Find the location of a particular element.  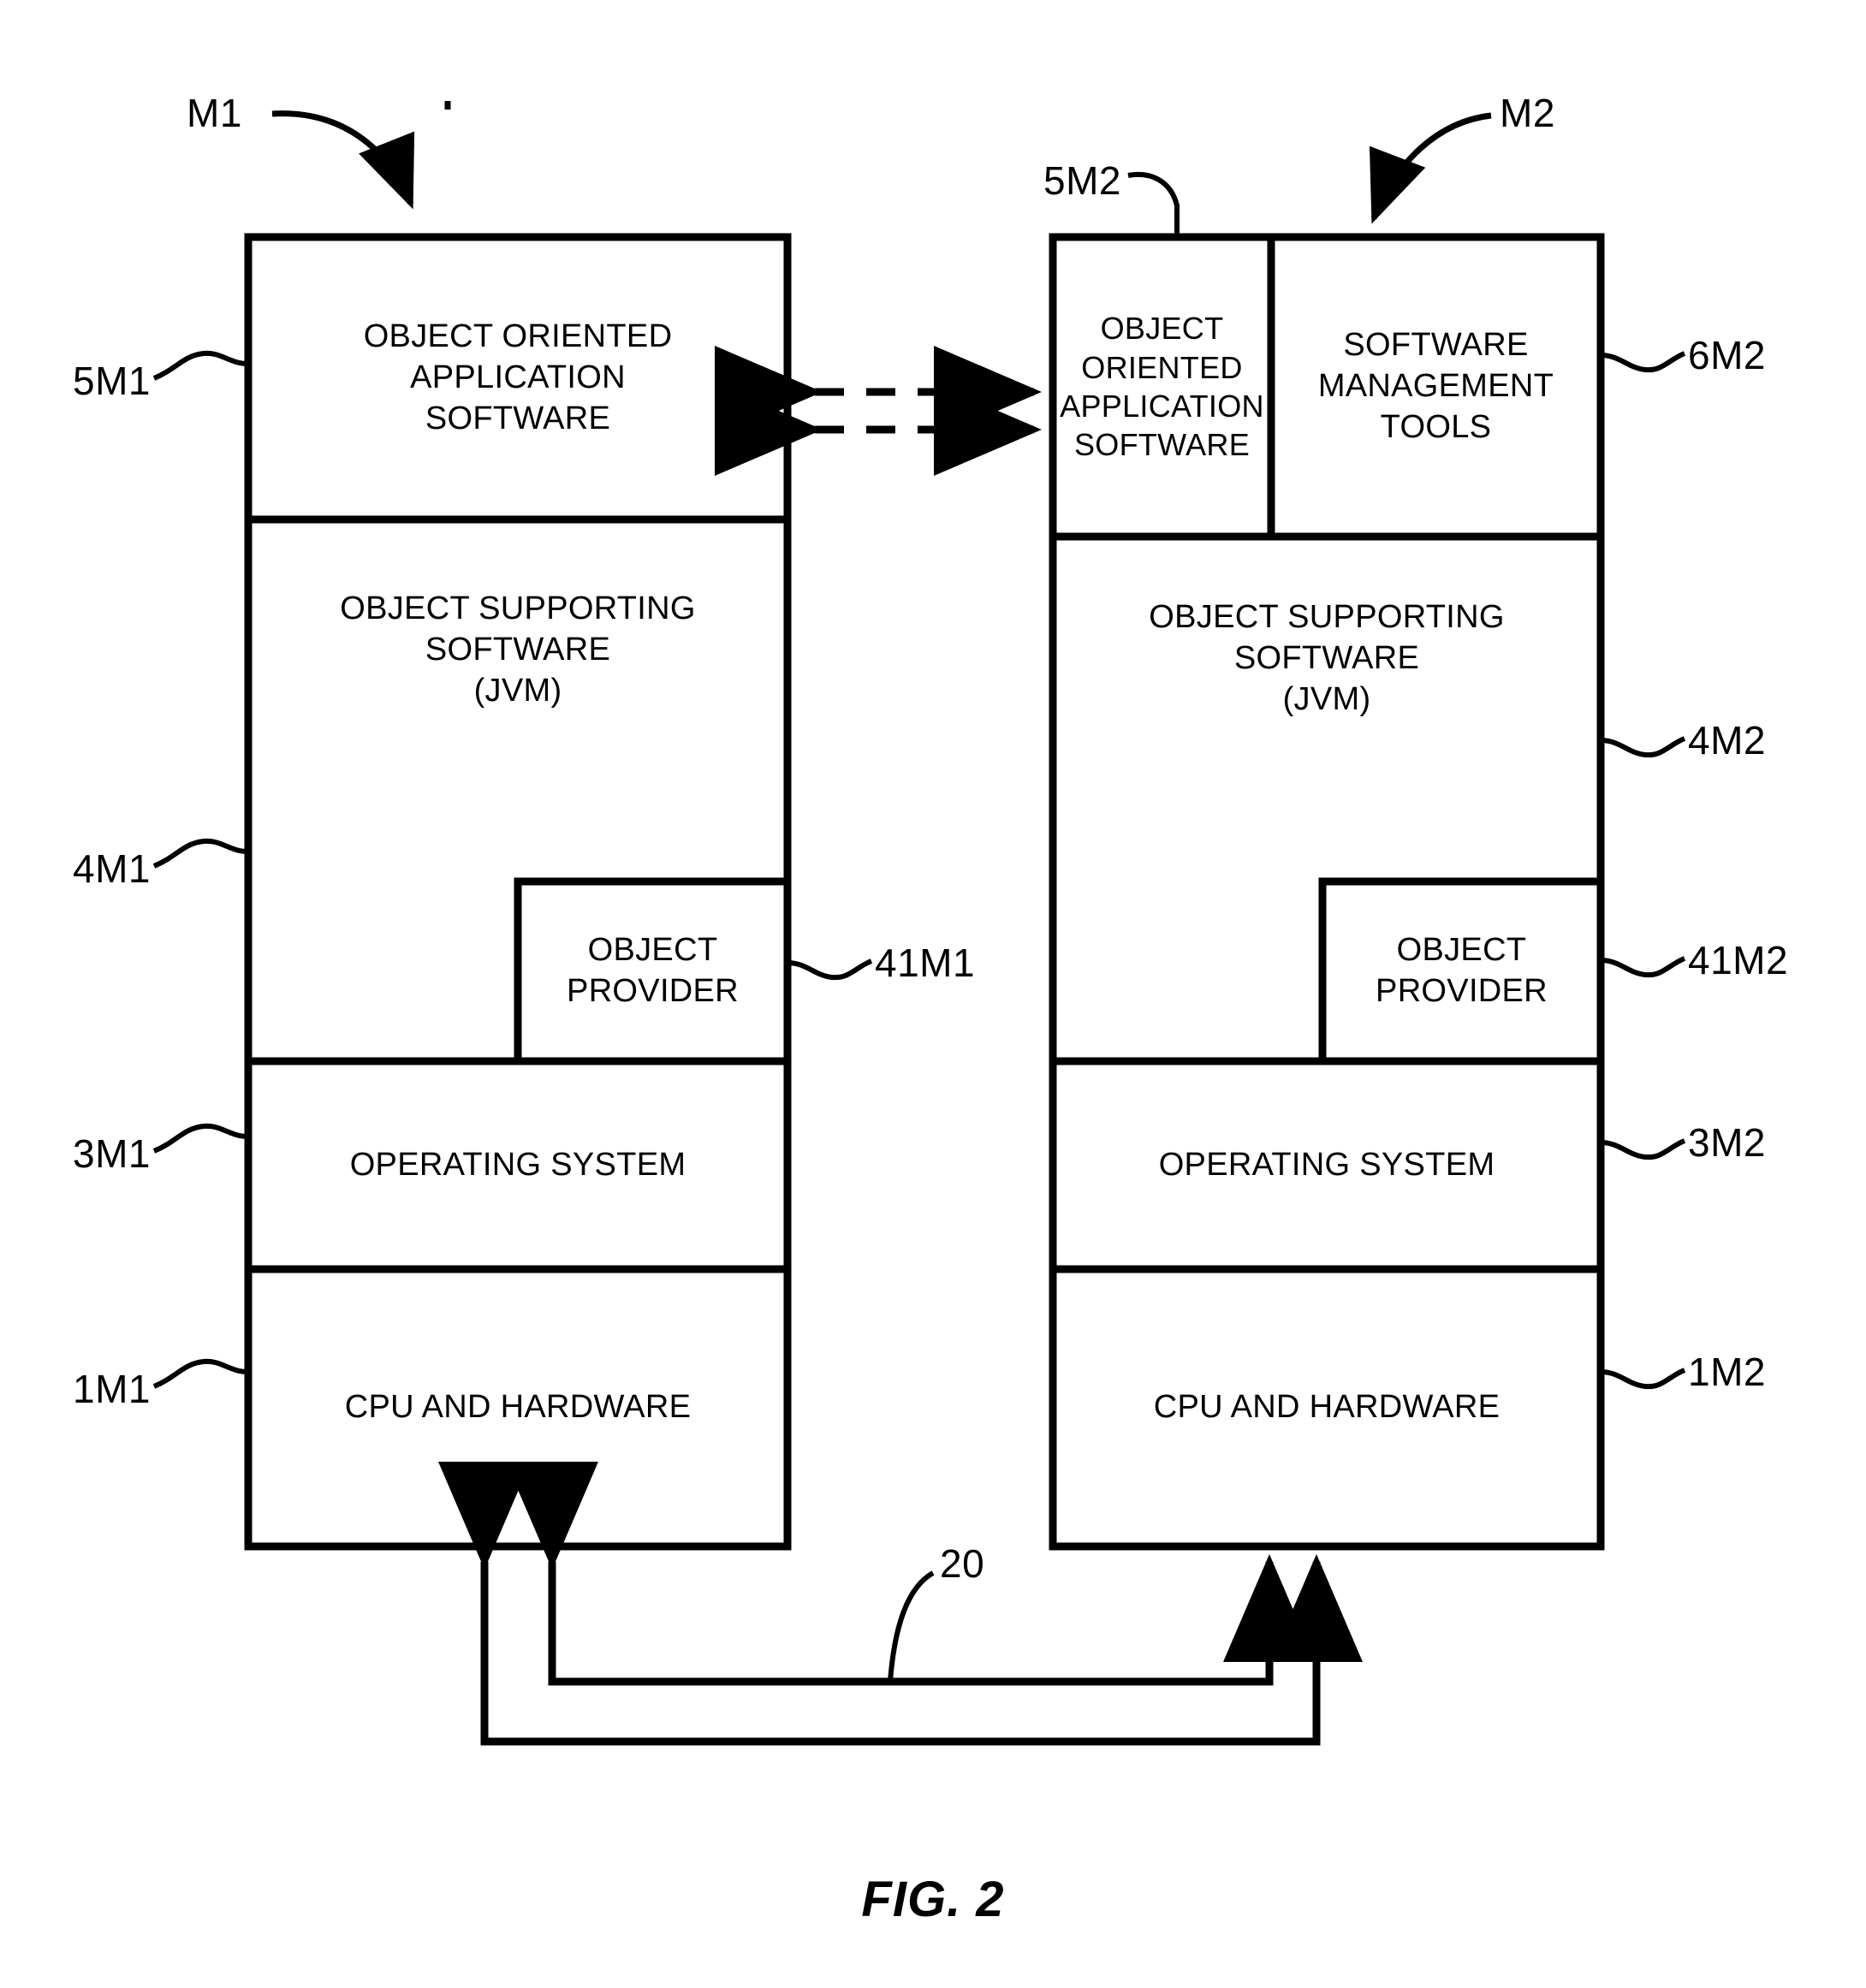

network-ref-leader is located at coordinates (911, 1626).